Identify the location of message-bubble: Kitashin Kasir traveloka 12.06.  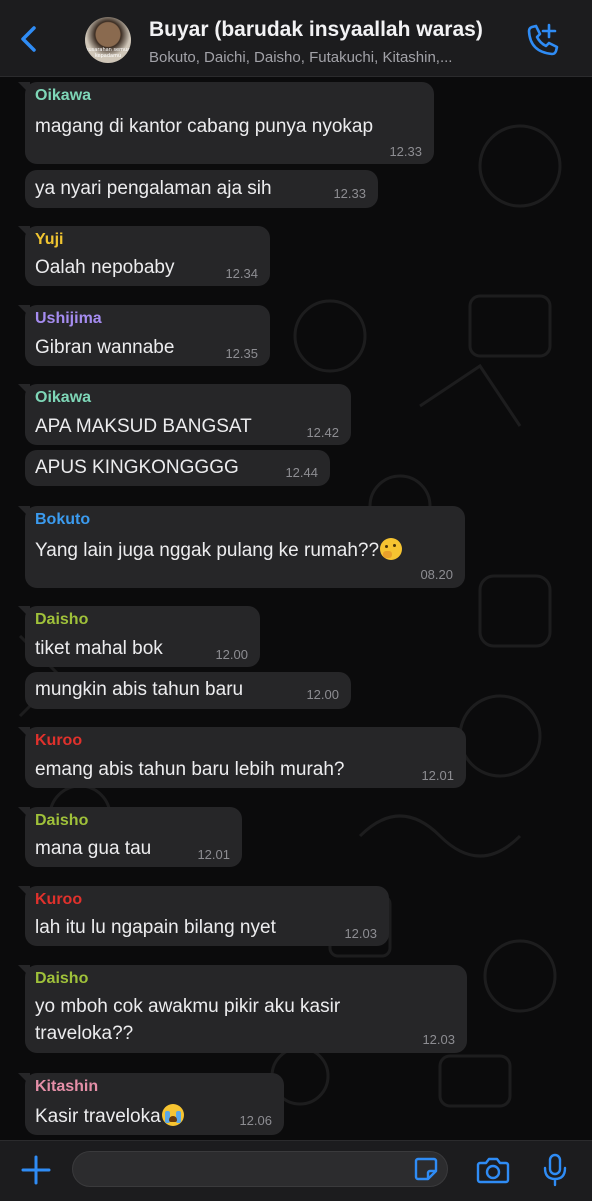
(151, 1104).